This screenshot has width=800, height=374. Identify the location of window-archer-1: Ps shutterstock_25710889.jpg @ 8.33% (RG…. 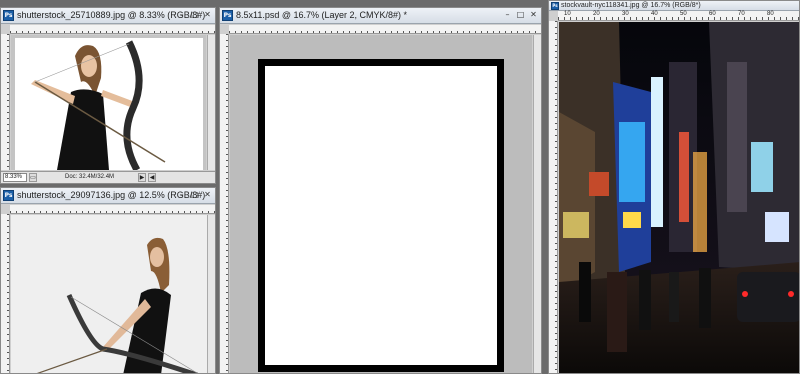
(108, 95).